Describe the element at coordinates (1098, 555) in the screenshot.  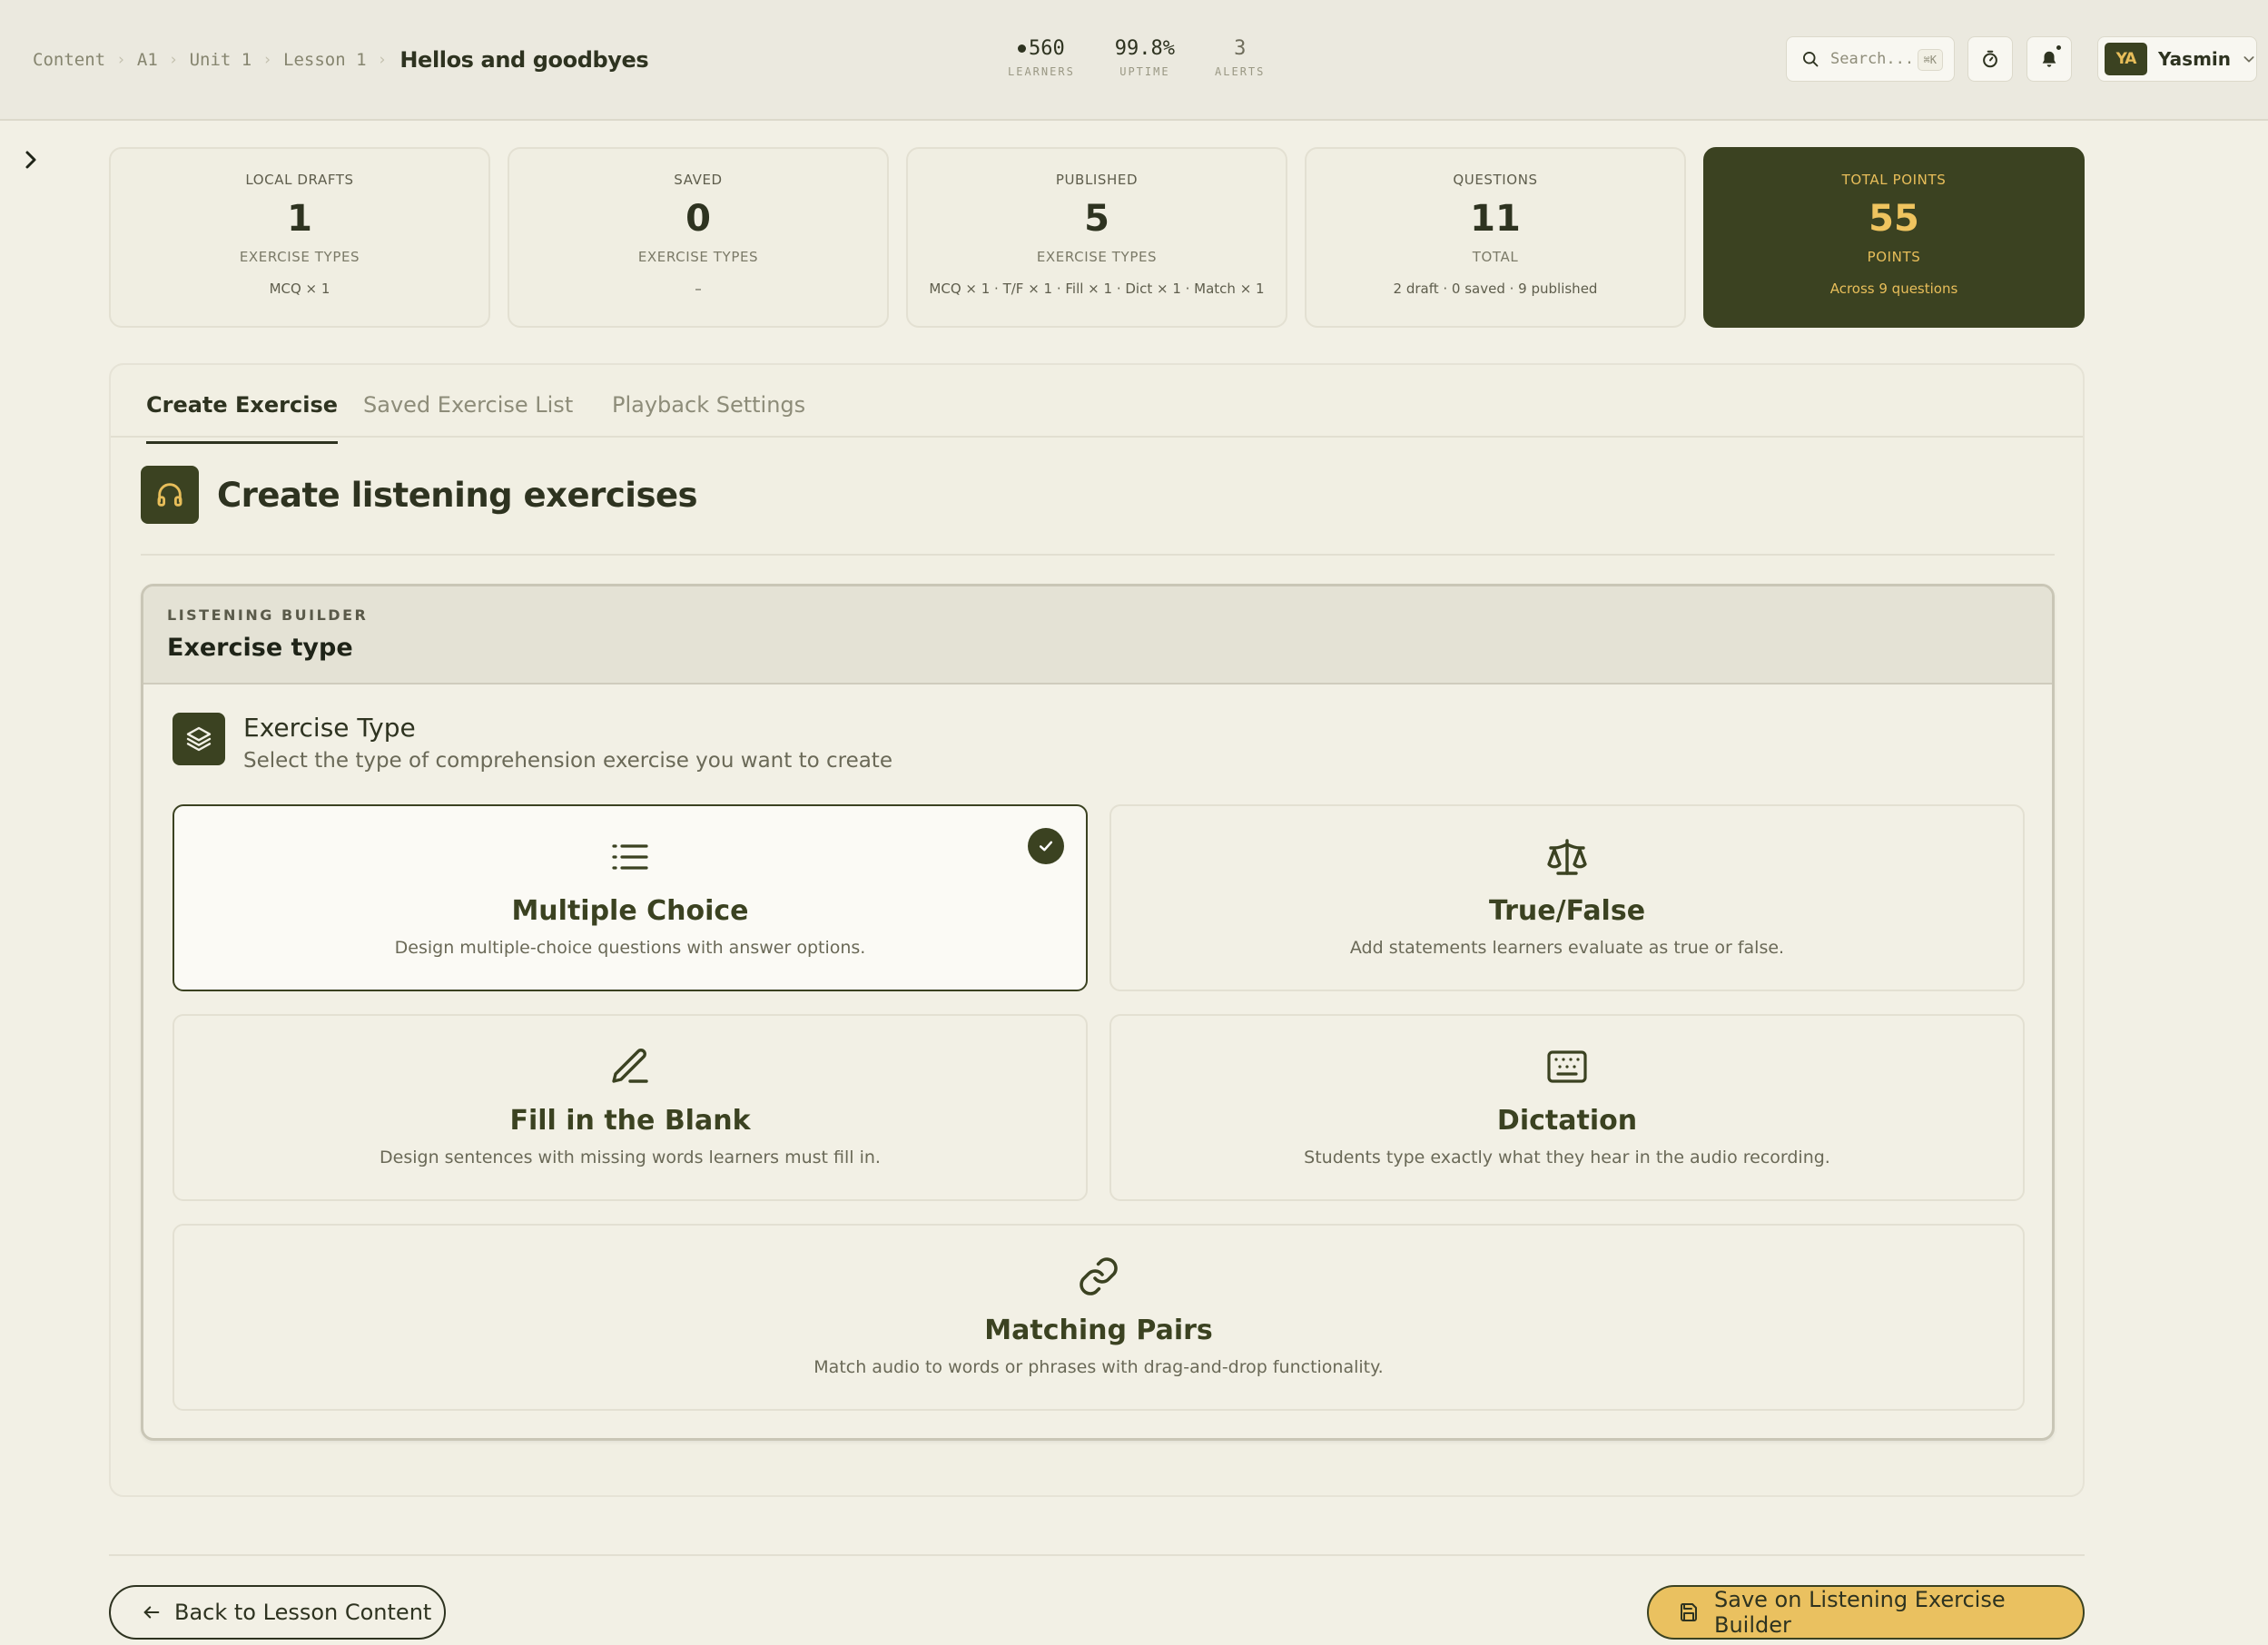
I see `divider` at that location.